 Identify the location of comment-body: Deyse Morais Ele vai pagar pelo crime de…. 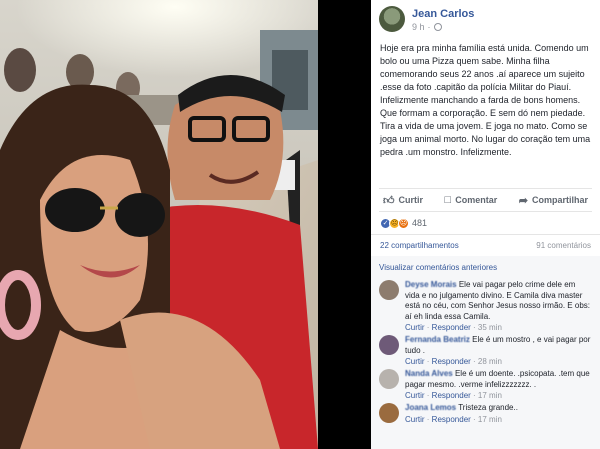
(498, 301).